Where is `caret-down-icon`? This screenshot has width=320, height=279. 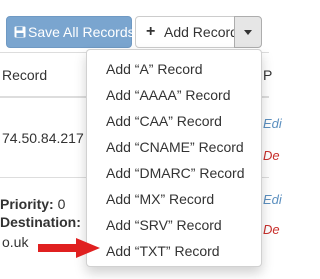
caret-down-icon is located at coordinates (248, 32).